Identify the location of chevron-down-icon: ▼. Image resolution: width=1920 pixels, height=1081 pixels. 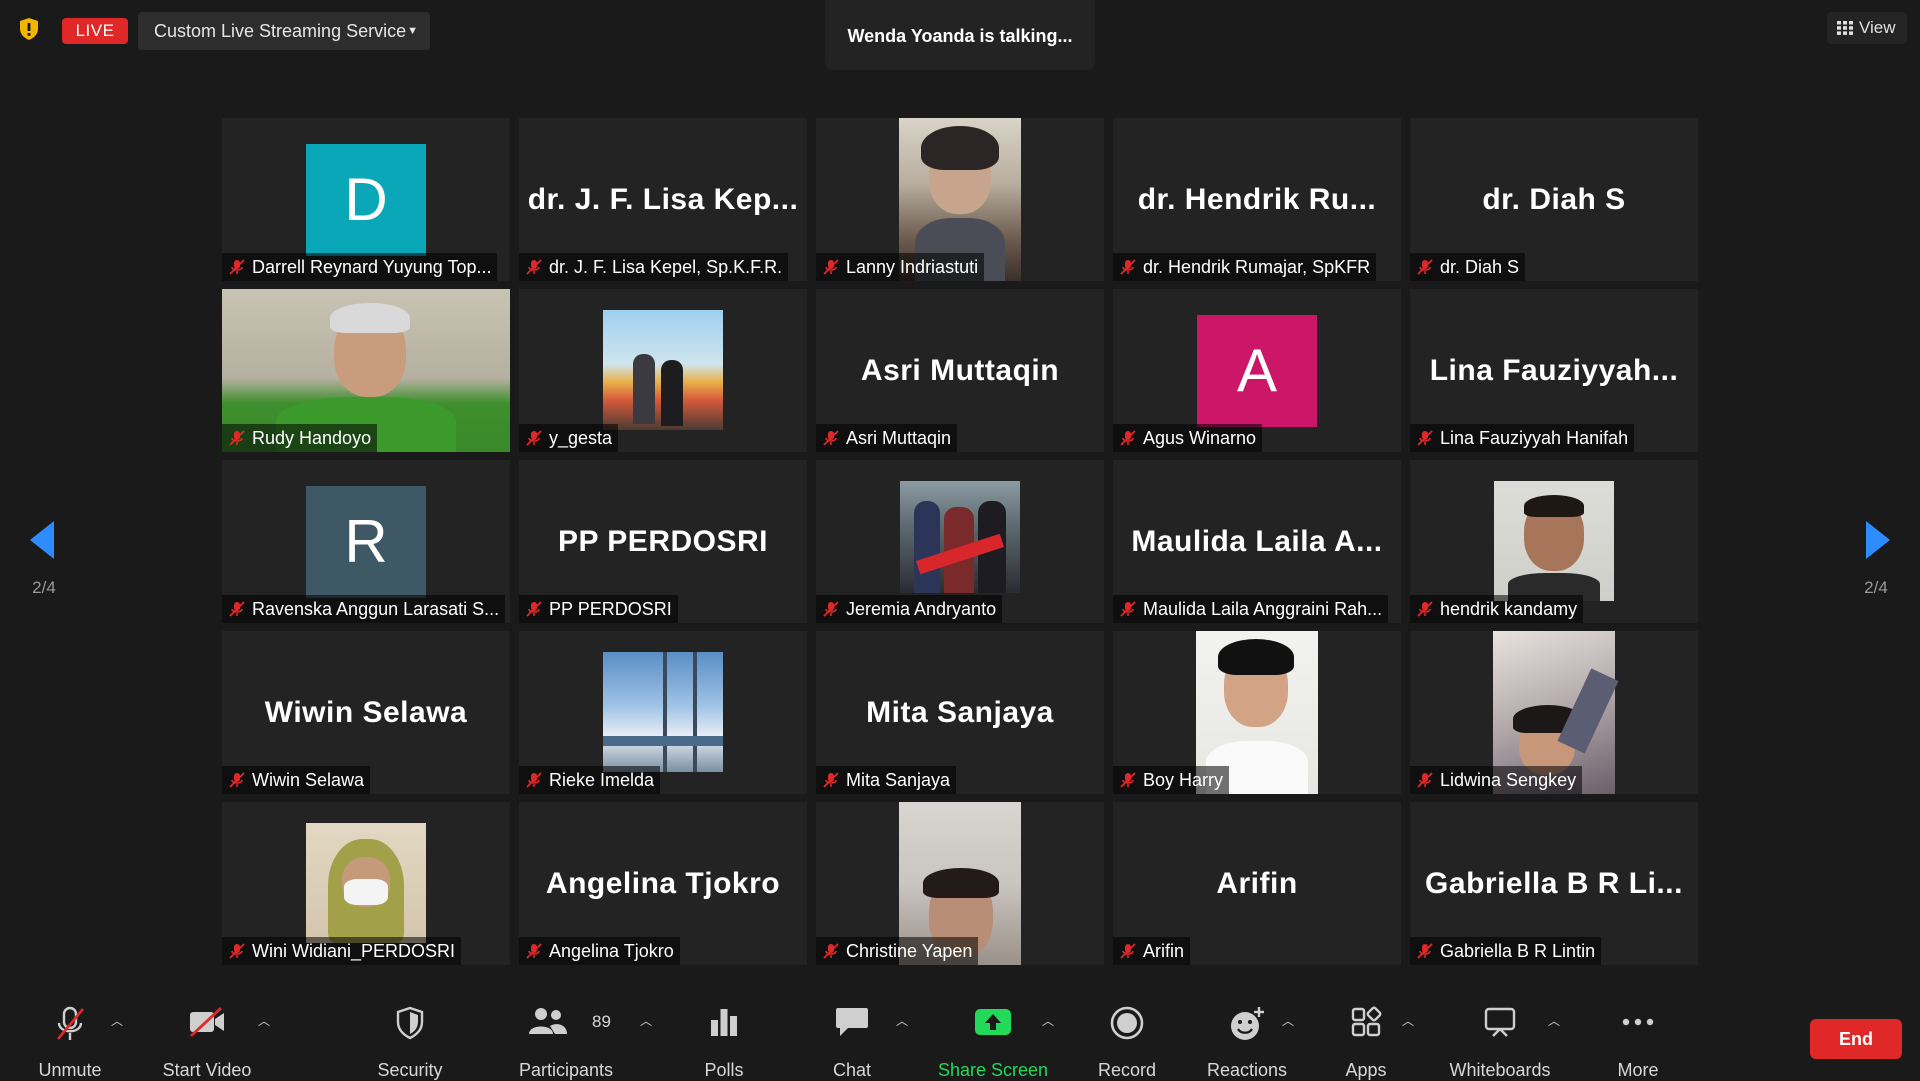
(412, 31).